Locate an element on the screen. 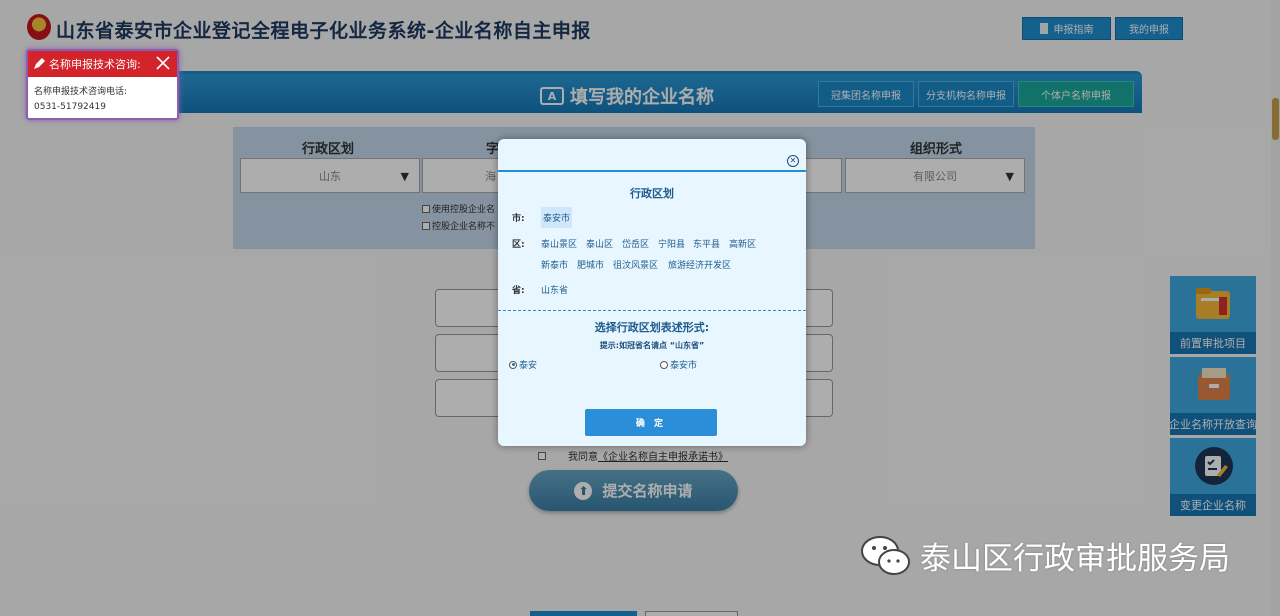  wechat-icon is located at coordinates (885, 555).